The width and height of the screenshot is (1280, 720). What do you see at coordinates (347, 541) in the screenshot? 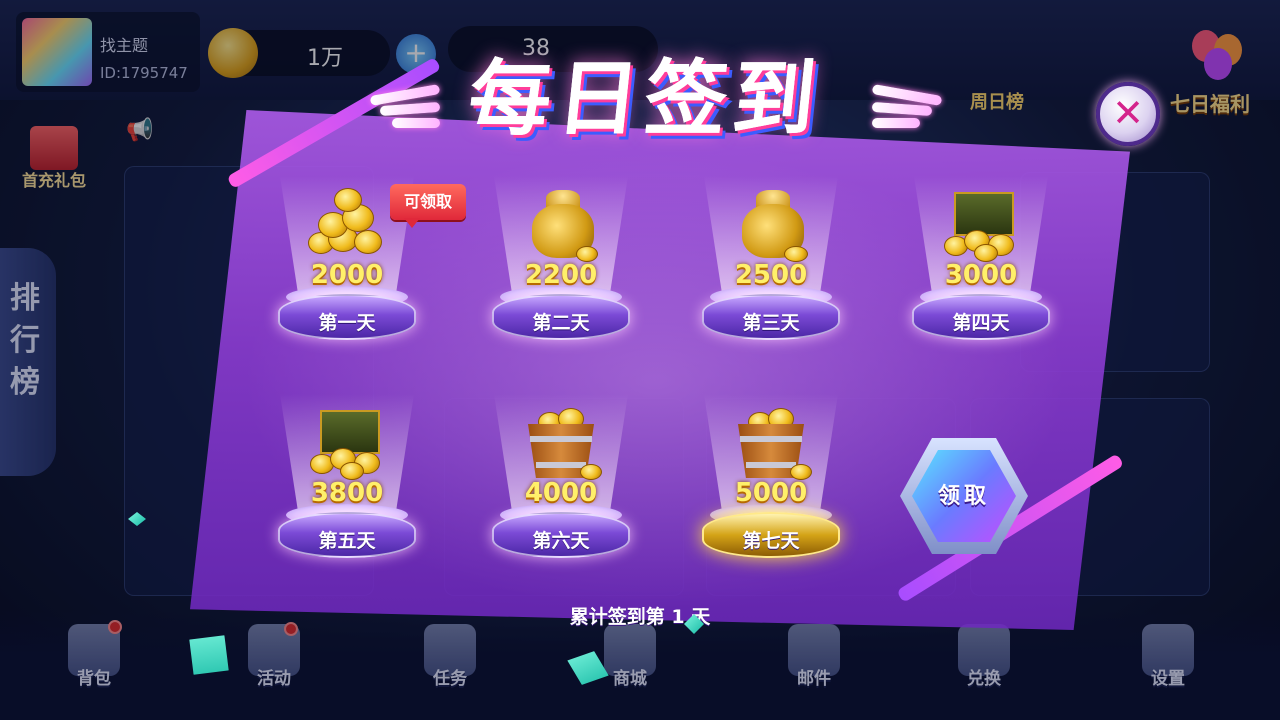
I see `day-label: 第五天` at bounding box center [347, 541].